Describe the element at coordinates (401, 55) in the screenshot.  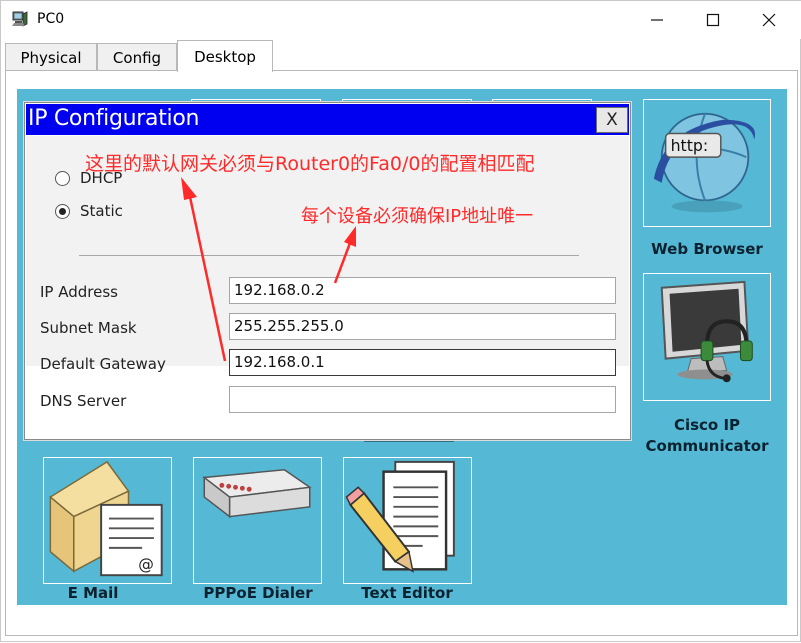
I see `tab-strip: Physical Config Desktop` at that location.